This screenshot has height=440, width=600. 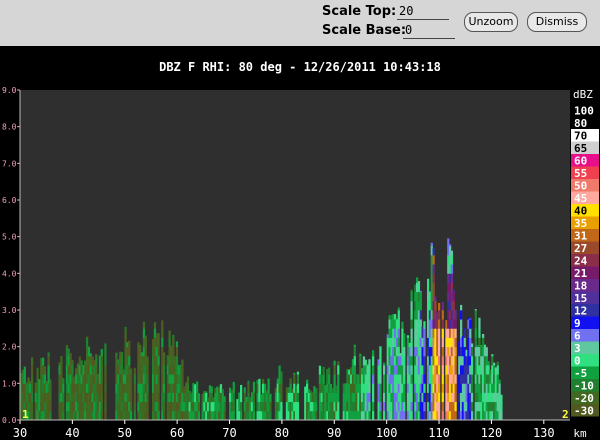 I want to click on colorbar-value: 70, so click(x=580, y=136).